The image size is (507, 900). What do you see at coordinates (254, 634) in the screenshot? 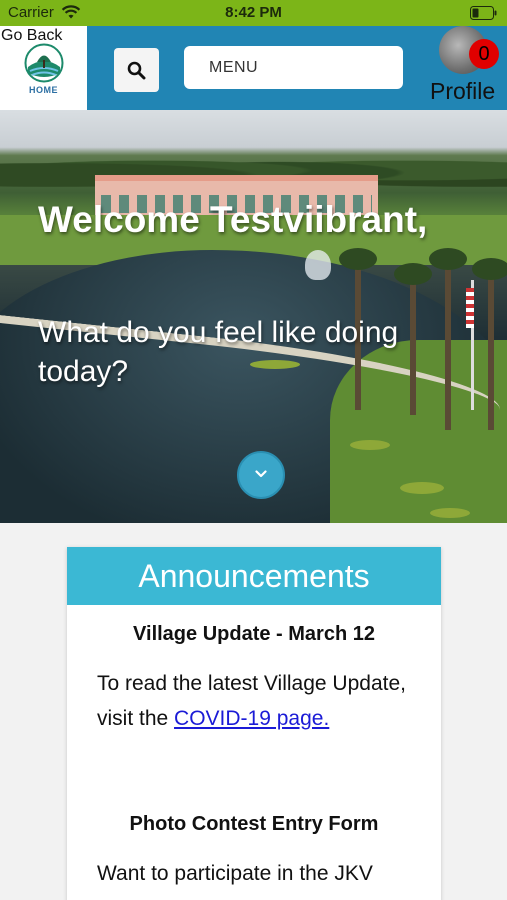
I see `announcement-title: Village Update - March 12` at bounding box center [254, 634].